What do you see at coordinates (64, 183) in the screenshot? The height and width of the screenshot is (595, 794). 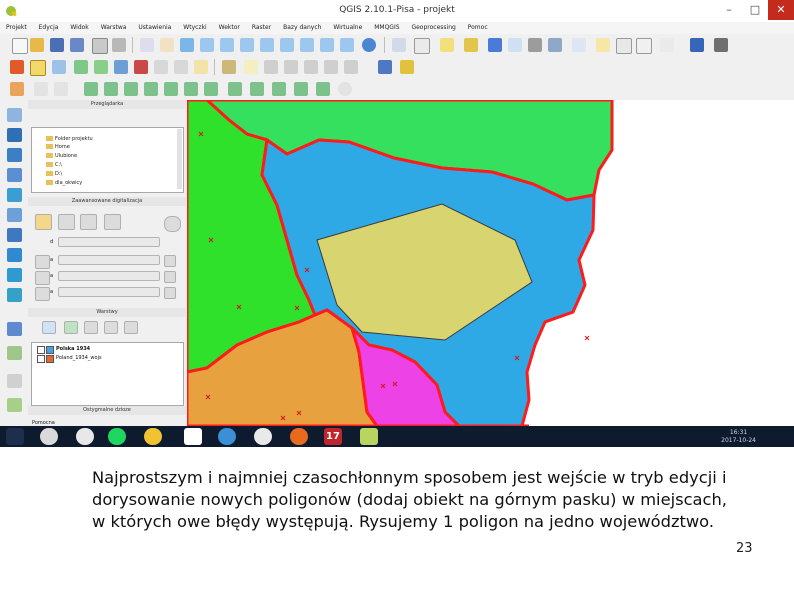 I see `browser-item-folder: dla_okwicy` at bounding box center [64, 183].